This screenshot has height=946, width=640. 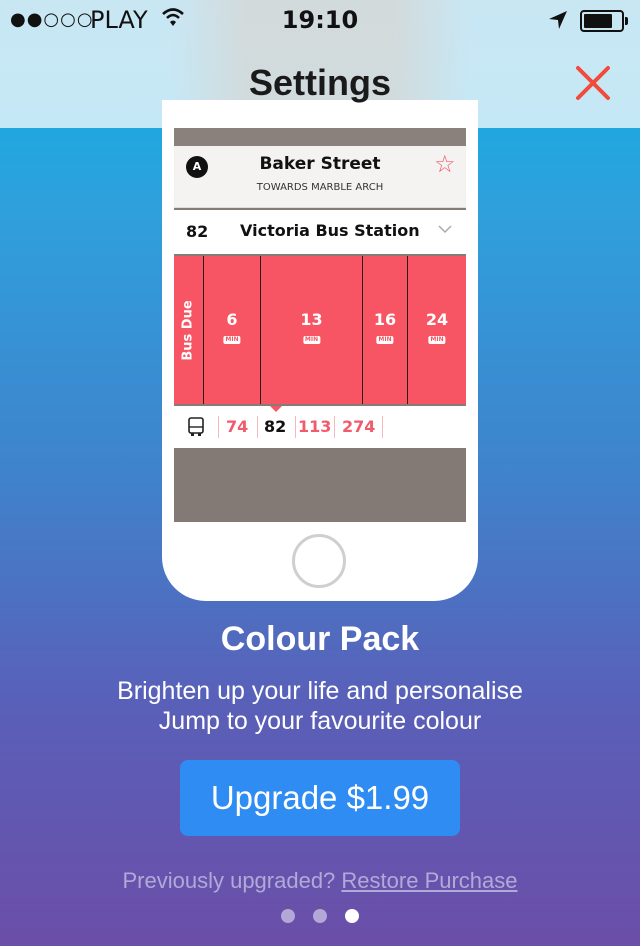 I want to click on location-arrow-icon, so click(x=558, y=22).